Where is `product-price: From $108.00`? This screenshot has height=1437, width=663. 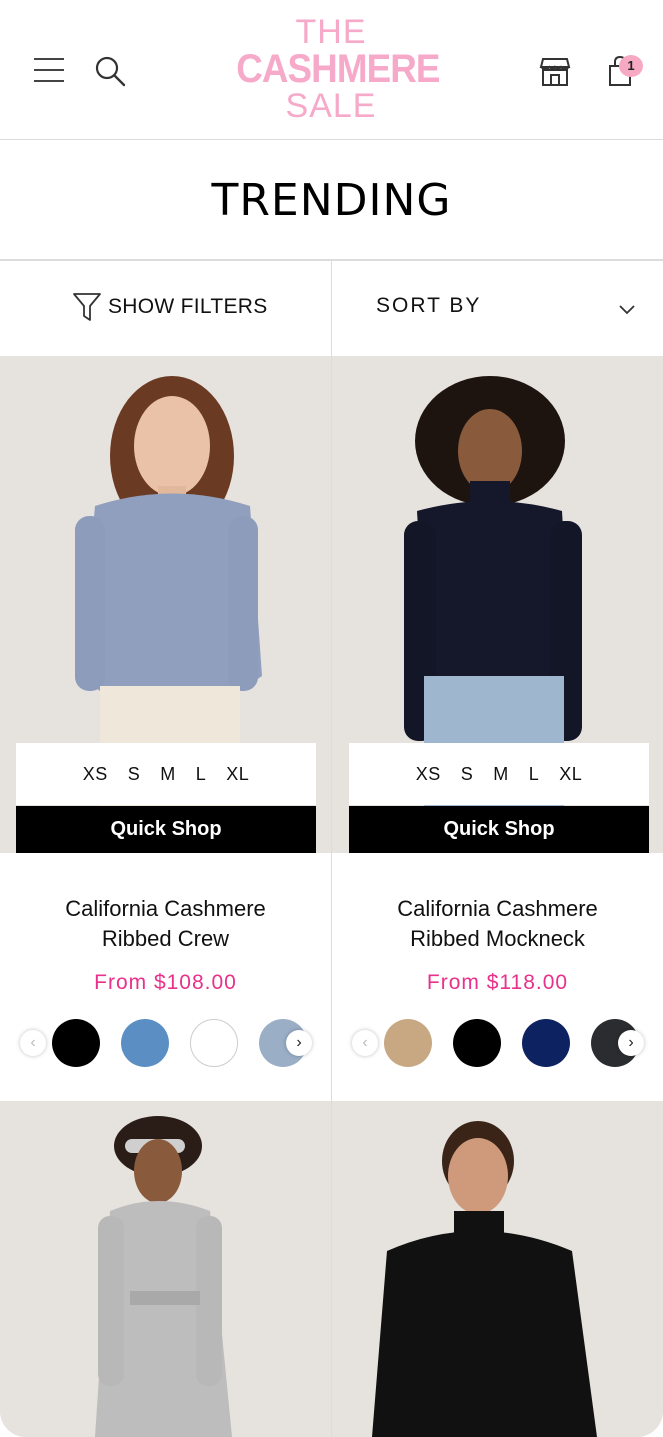 product-price: From $108.00 is located at coordinates (165, 982).